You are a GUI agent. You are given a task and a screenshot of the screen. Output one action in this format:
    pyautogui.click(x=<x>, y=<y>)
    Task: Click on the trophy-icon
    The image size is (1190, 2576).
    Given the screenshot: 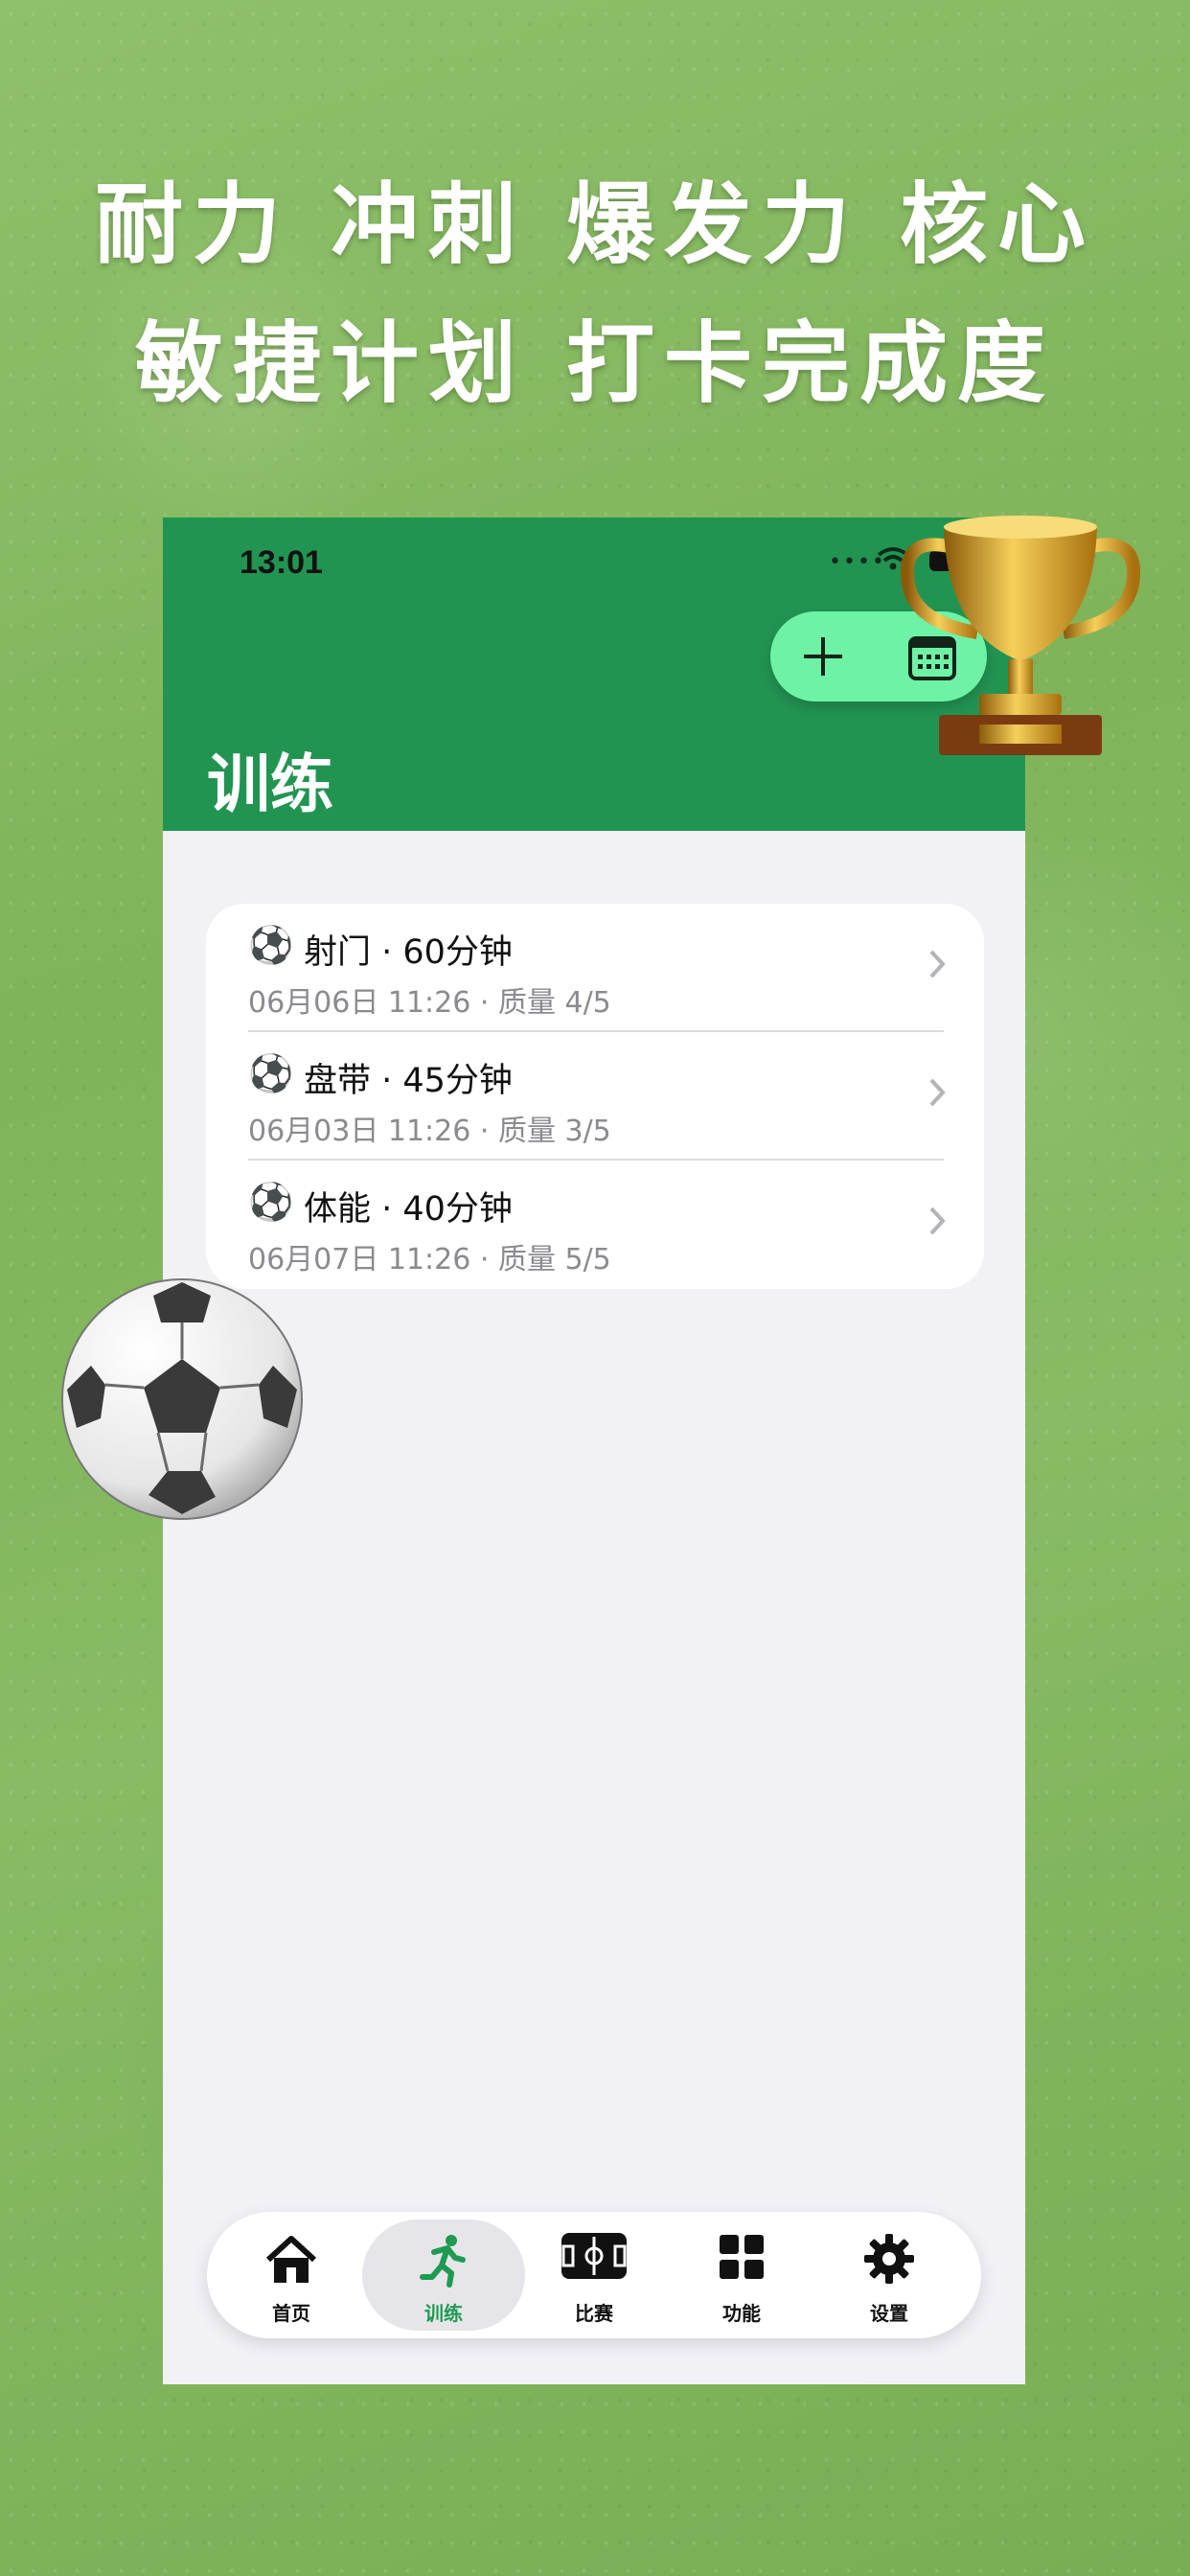 What is the action you would take?
    pyautogui.click(x=1020, y=635)
    